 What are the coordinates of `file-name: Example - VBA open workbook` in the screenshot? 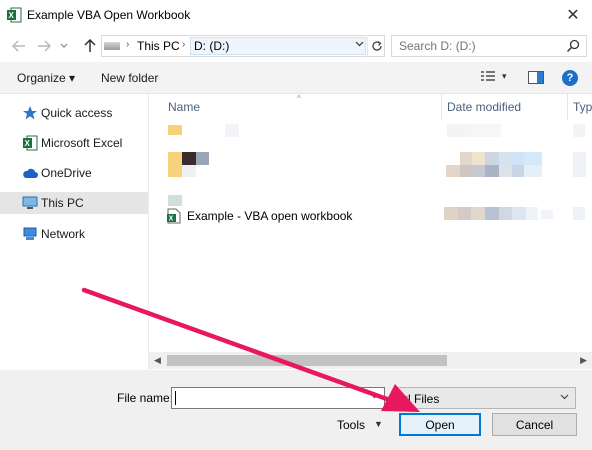 It's located at (270, 216).